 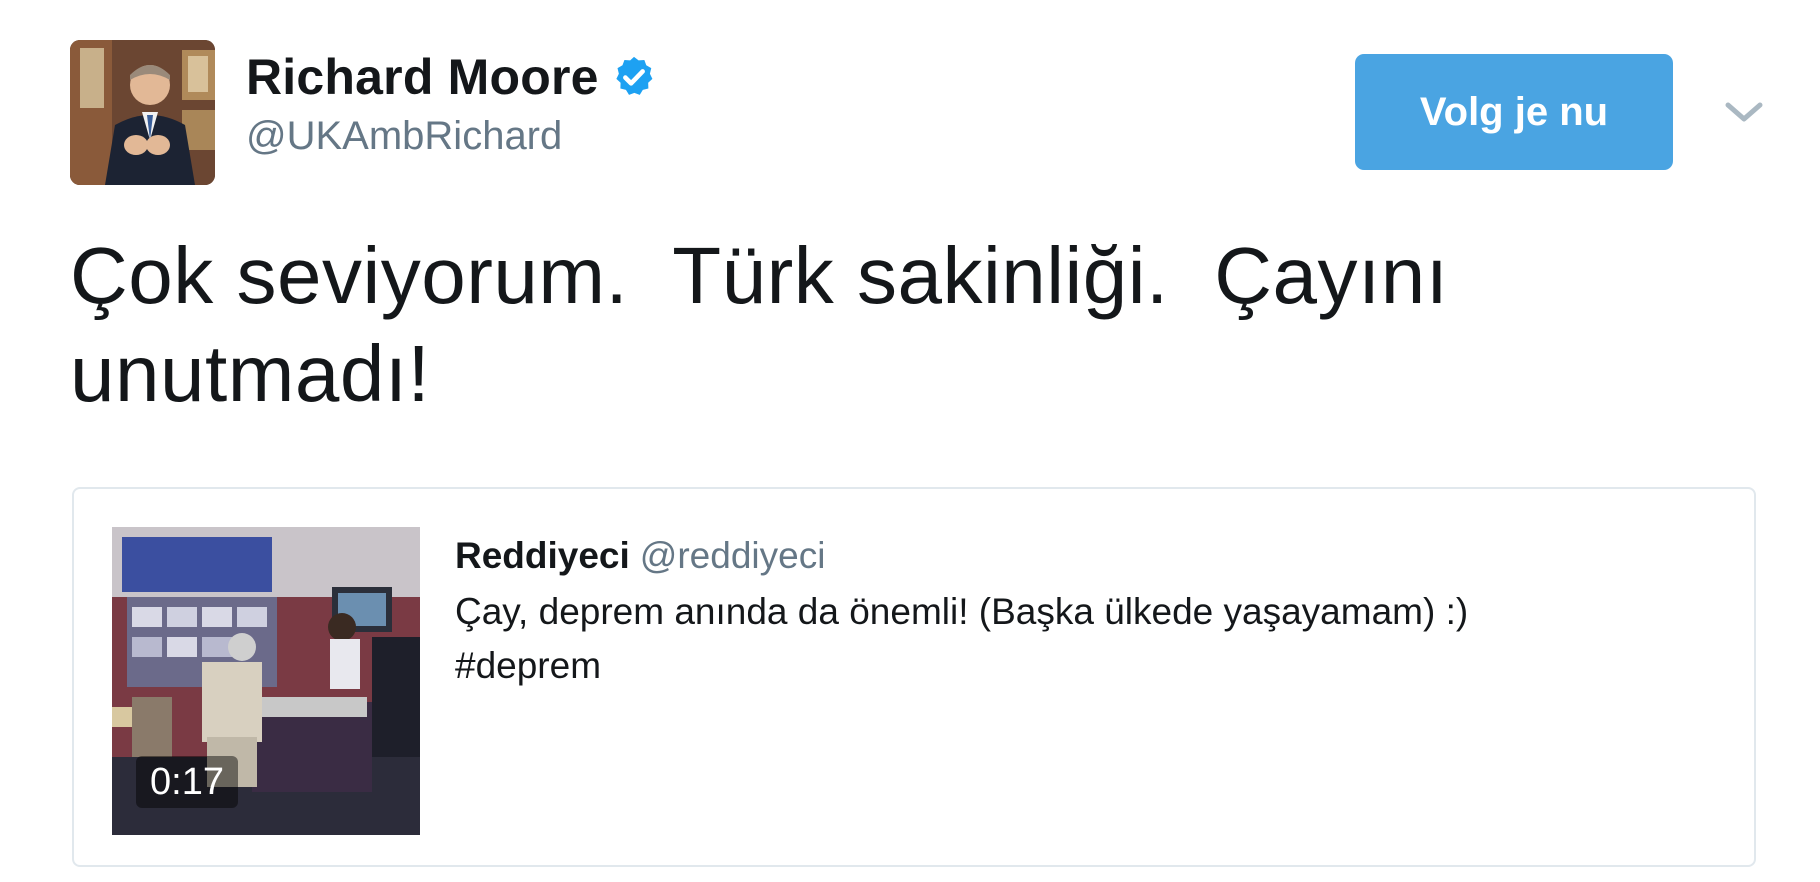 I want to click on display-name-row: Richard Moore, so click(x=451, y=77).